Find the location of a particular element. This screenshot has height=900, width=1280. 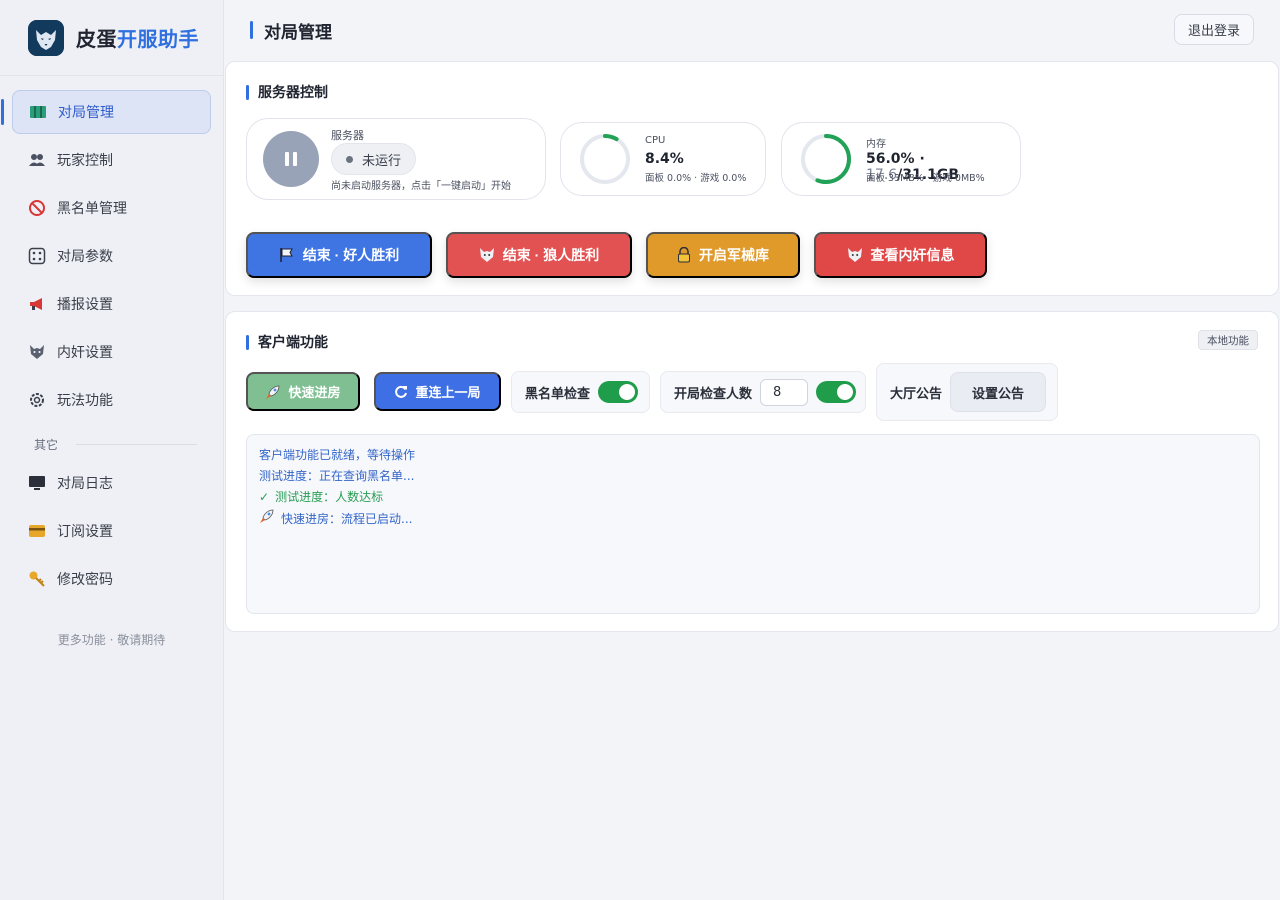

client-features-title-text: 客户端功能 is located at coordinates (293, 343).